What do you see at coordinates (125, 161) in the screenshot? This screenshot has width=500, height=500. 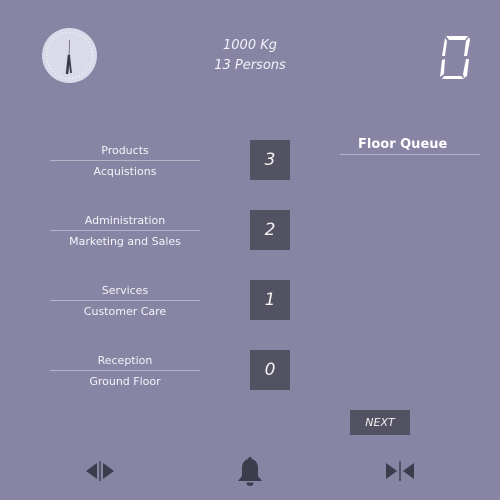 I see `floor-label-3: Products Acquistions` at bounding box center [125, 161].